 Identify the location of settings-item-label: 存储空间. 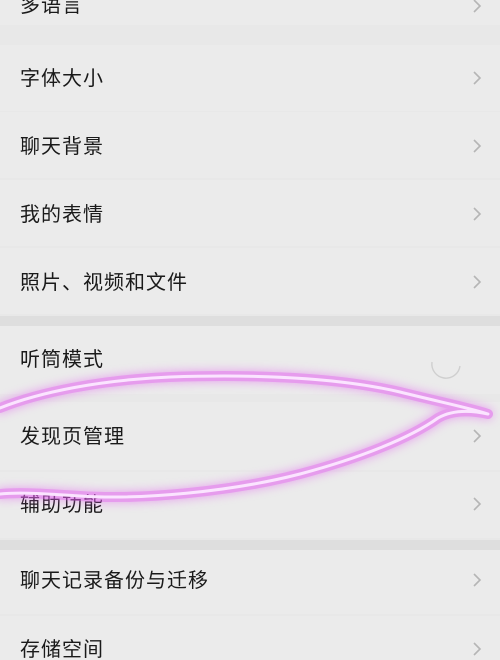
(62, 648).